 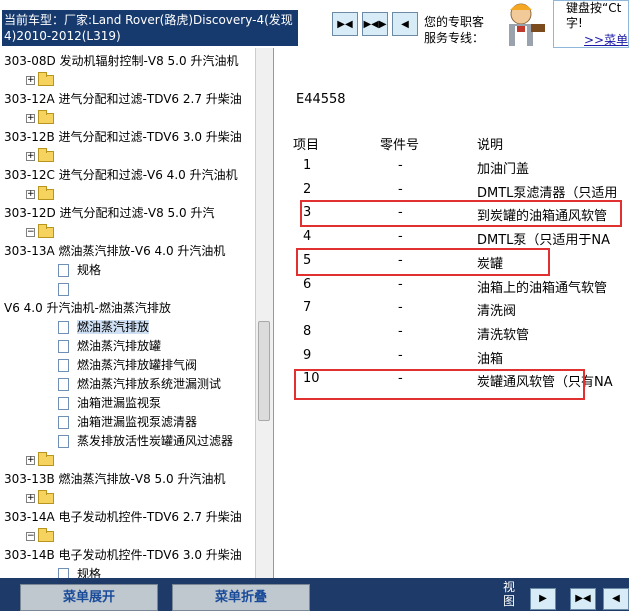 I want to click on tree-leaf-label: 蒸发排放活性炭罐通风过滤器, so click(x=155, y=441).